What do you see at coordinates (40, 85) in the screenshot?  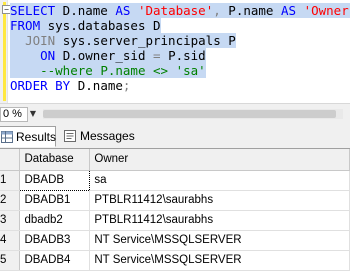 I see `code-token: ORDER BY` at bounding box center [40, 85].